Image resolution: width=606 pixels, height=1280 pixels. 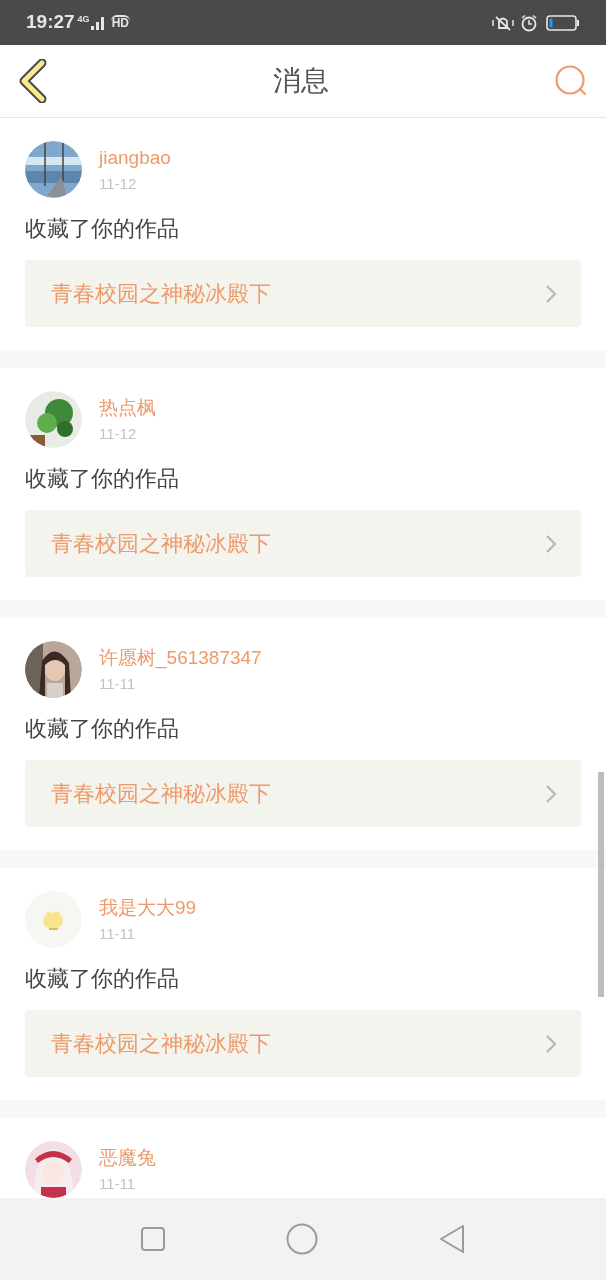 What do you see at coordinates (83, 19) in the screenshot?
I see `network-type: 4G` at bounding box center [83, 19].